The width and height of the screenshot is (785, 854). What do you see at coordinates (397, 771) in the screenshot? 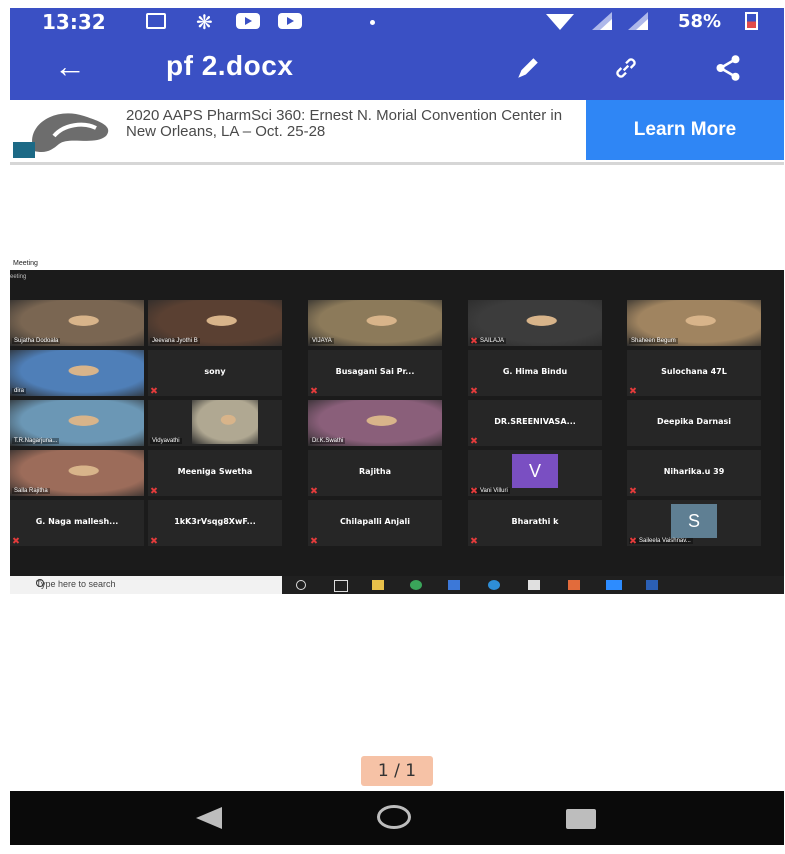
I see `page-indicator: 1 / 1` at bounding box center [397, 771].